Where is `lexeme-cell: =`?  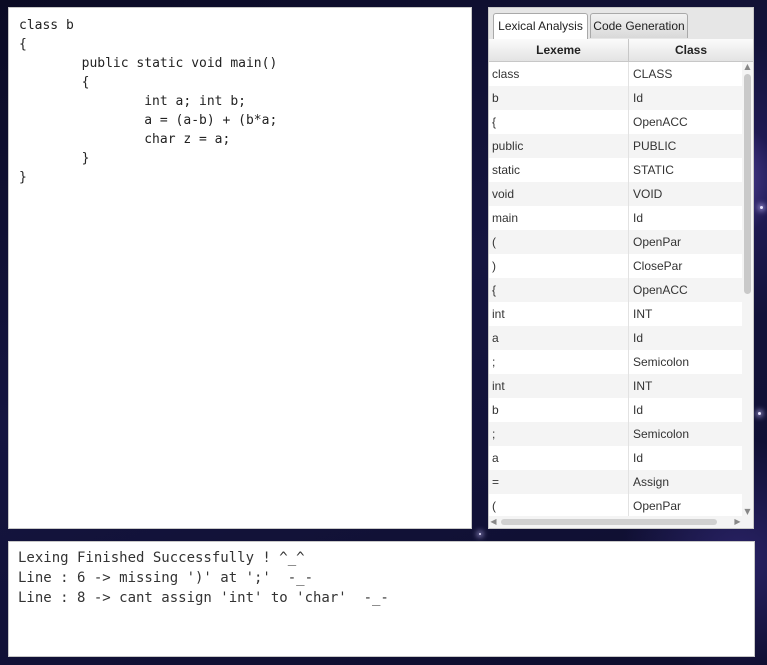
lexeme-cell: = is located at coordinates (559, 482).